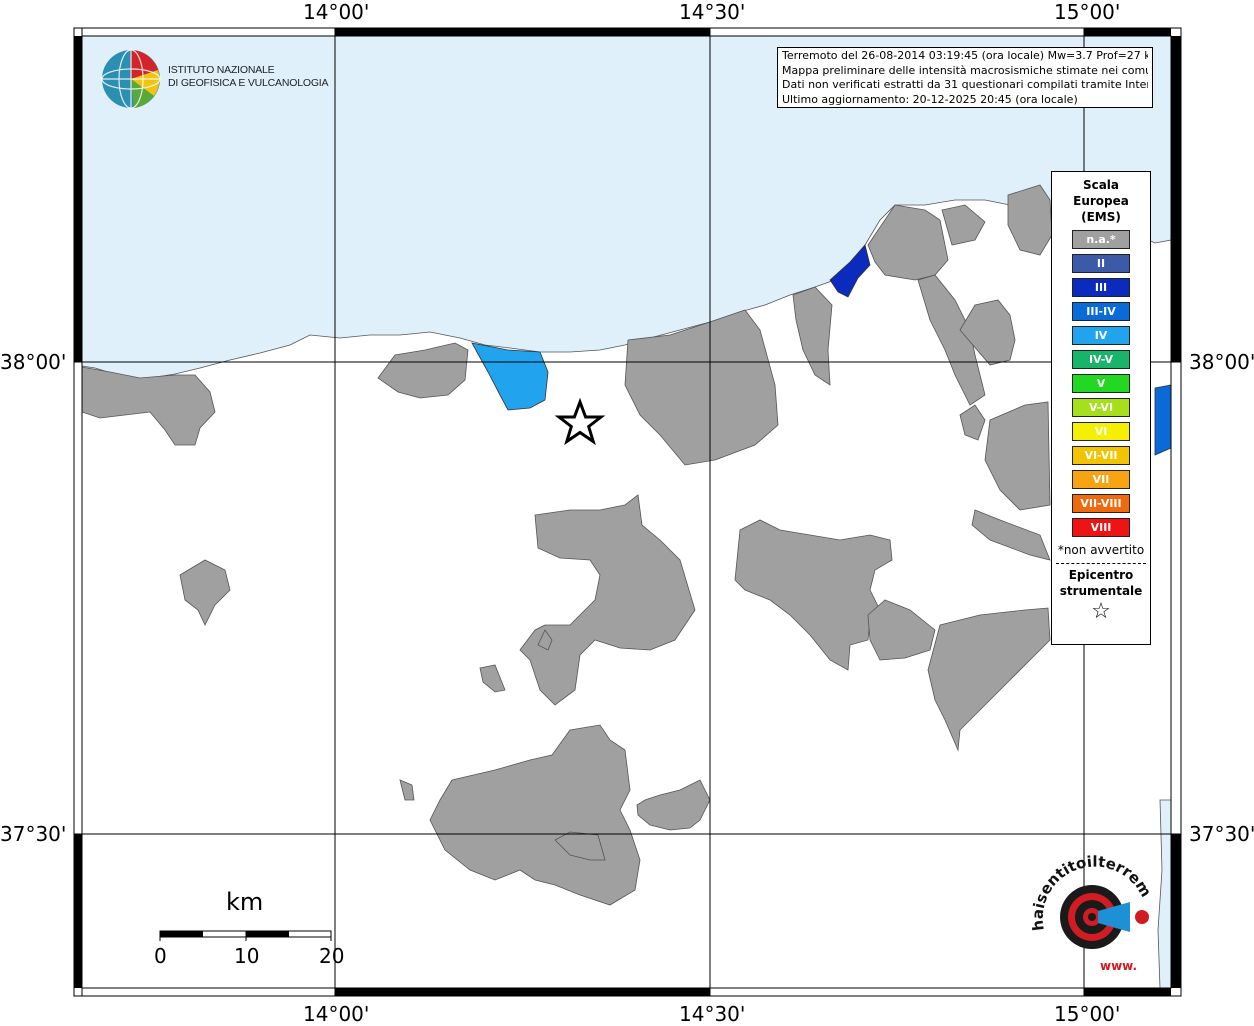 This screenshot has height=1026, width=1254. Describe the element at coordinates (1101, 431) in the screenshot. I see `legend-swatch-8: VI` at that location.